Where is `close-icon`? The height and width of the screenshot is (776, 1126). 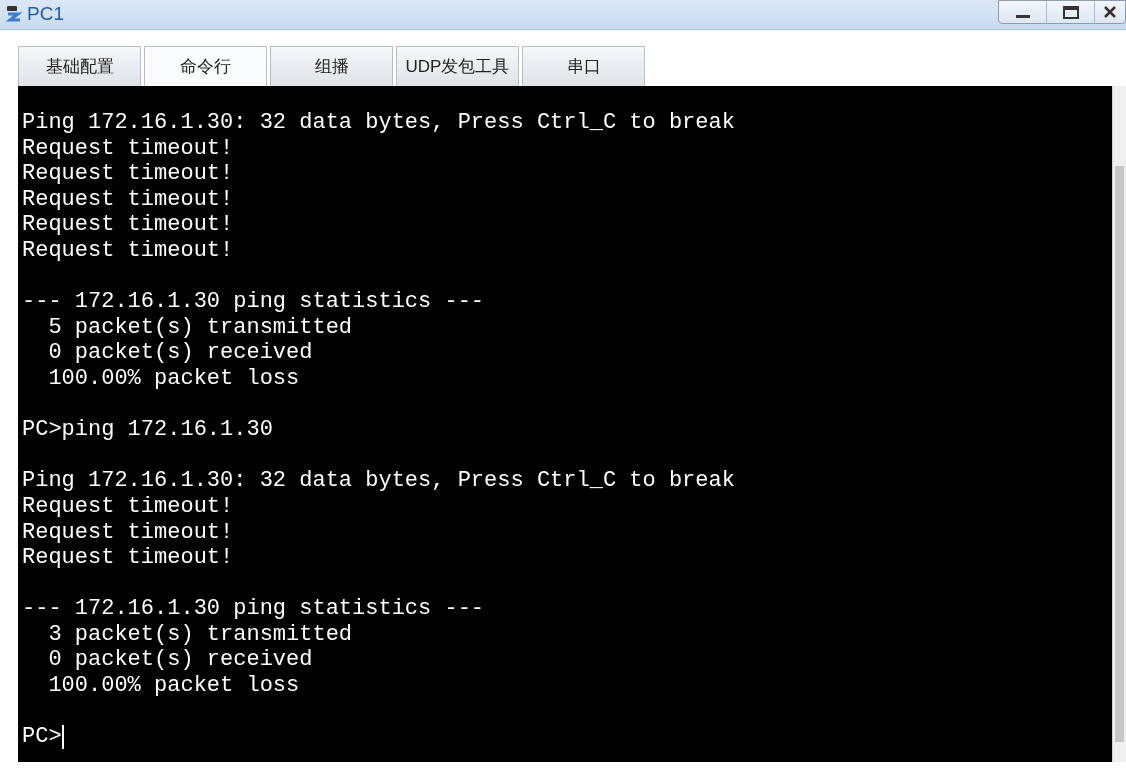
close-icon is located at coordinates (1110, 12).